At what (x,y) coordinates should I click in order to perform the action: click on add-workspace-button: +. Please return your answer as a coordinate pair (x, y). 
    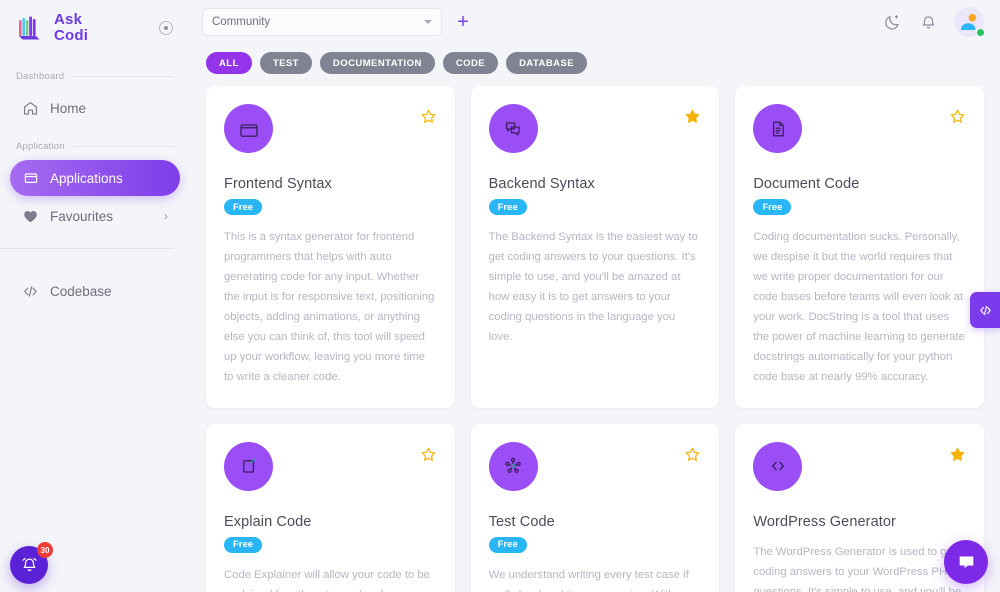
    Looking at the image, I should click on (463, 22).